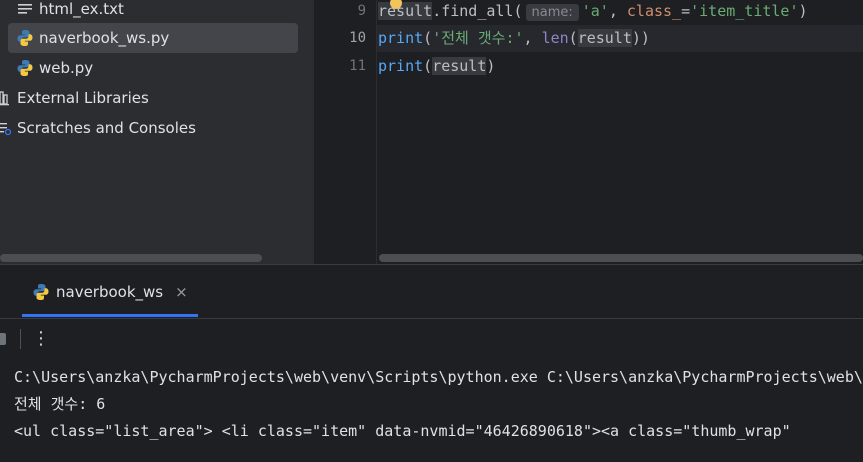  Describe the element at coordinates (431, 291) in the screenshot. I see `run-tab-bar: naverbook_ws ×` at that location.